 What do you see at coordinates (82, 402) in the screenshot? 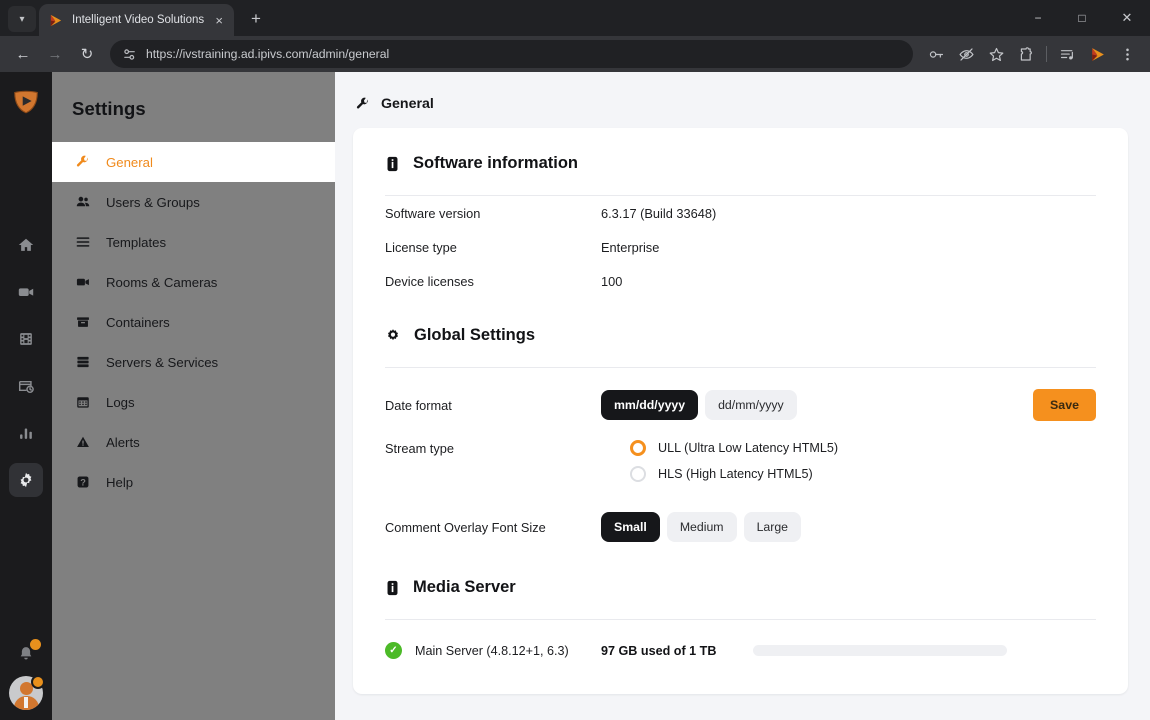
I see `calendar-icon` at bounding box center [82, 402].